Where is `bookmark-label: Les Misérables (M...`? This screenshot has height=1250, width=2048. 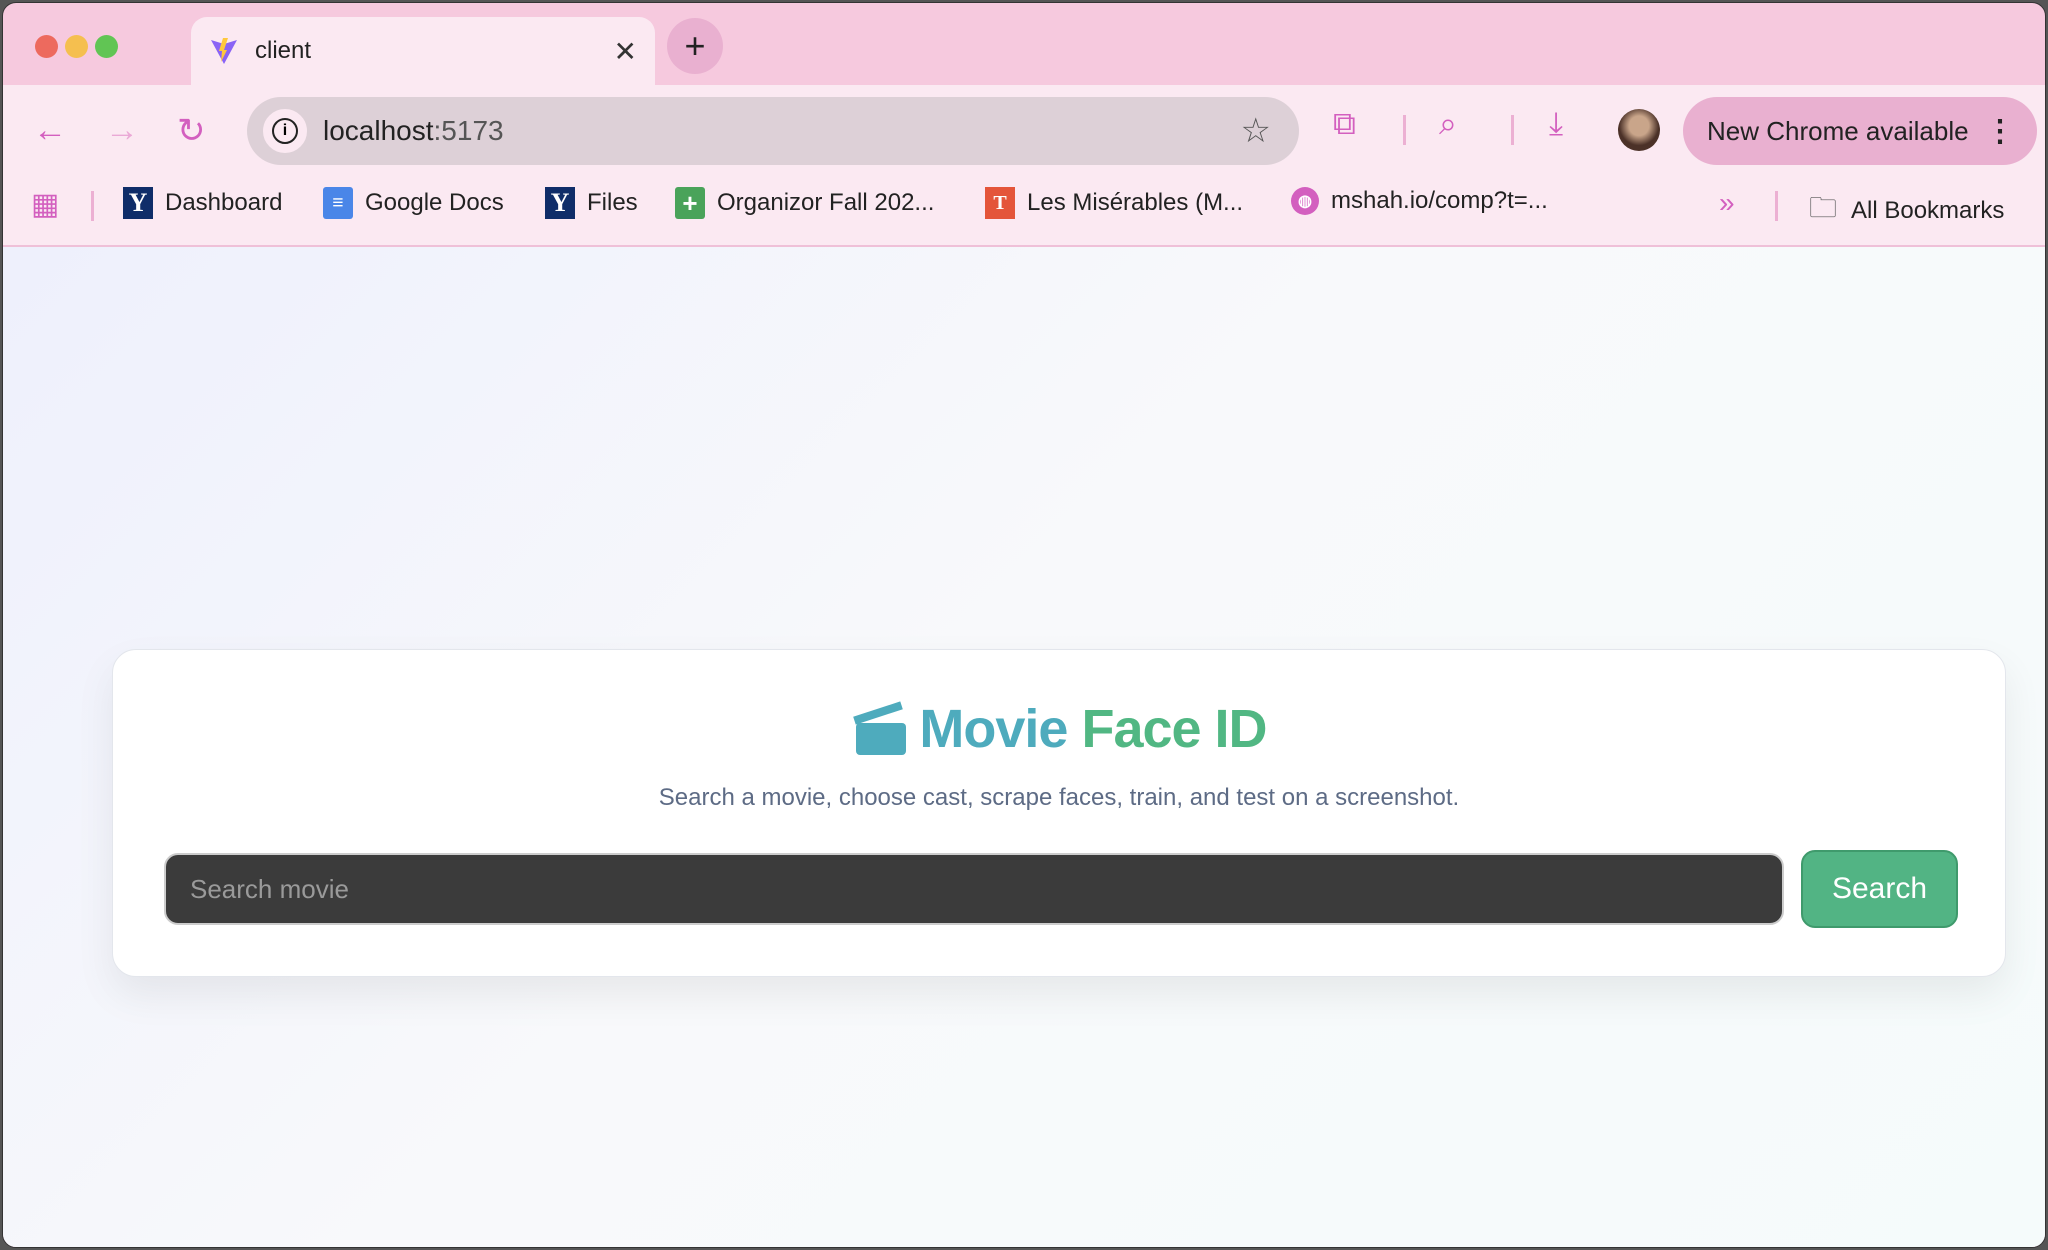
bookmark-label: Les Misérables (M... is located at coordinates (1135, 202).